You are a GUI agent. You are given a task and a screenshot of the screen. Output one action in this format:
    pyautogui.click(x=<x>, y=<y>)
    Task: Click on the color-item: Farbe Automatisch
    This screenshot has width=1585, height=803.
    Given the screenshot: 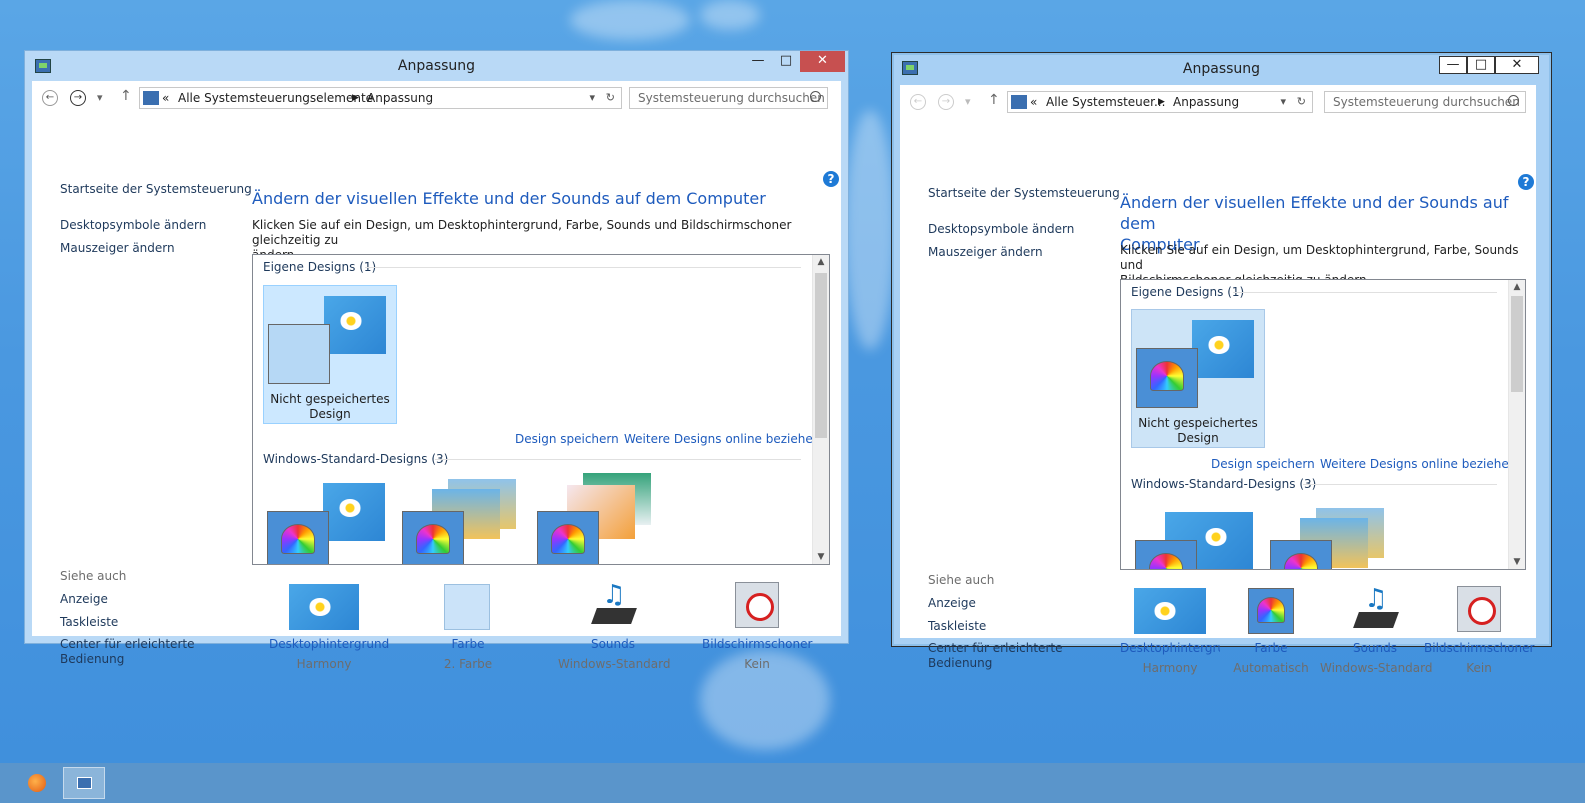 What is the action you would take?
    pyautogui.click(x=1271, y=632)
    